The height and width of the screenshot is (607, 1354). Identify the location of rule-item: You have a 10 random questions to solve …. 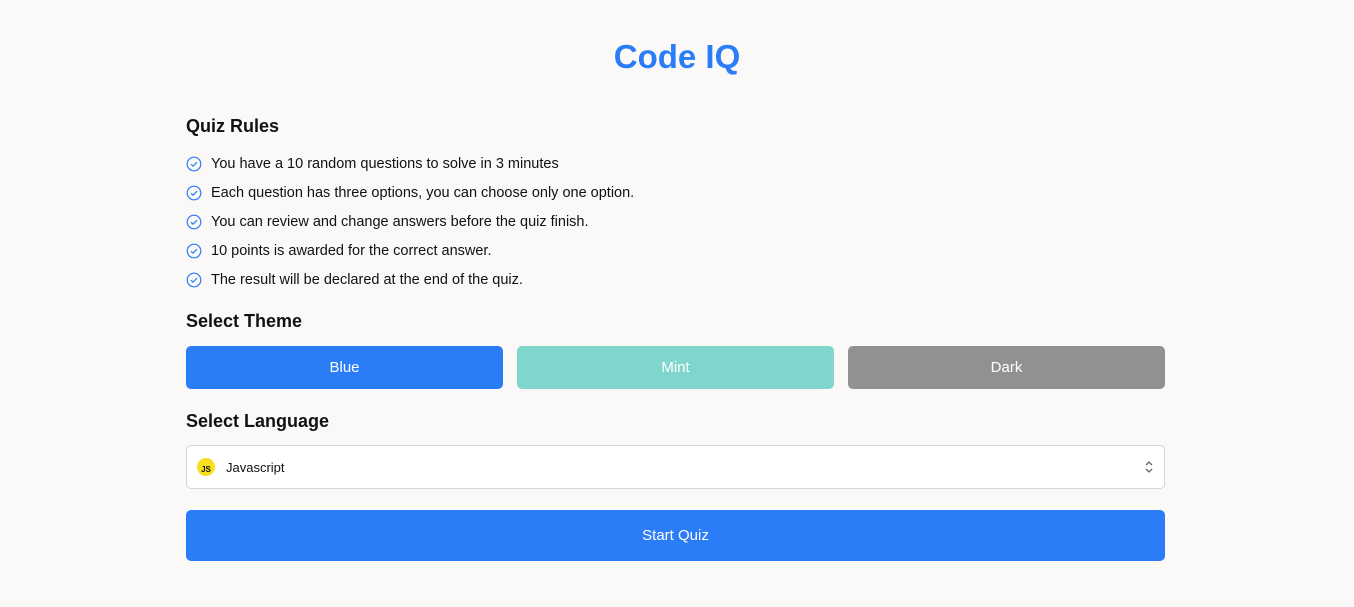
(675, 163).